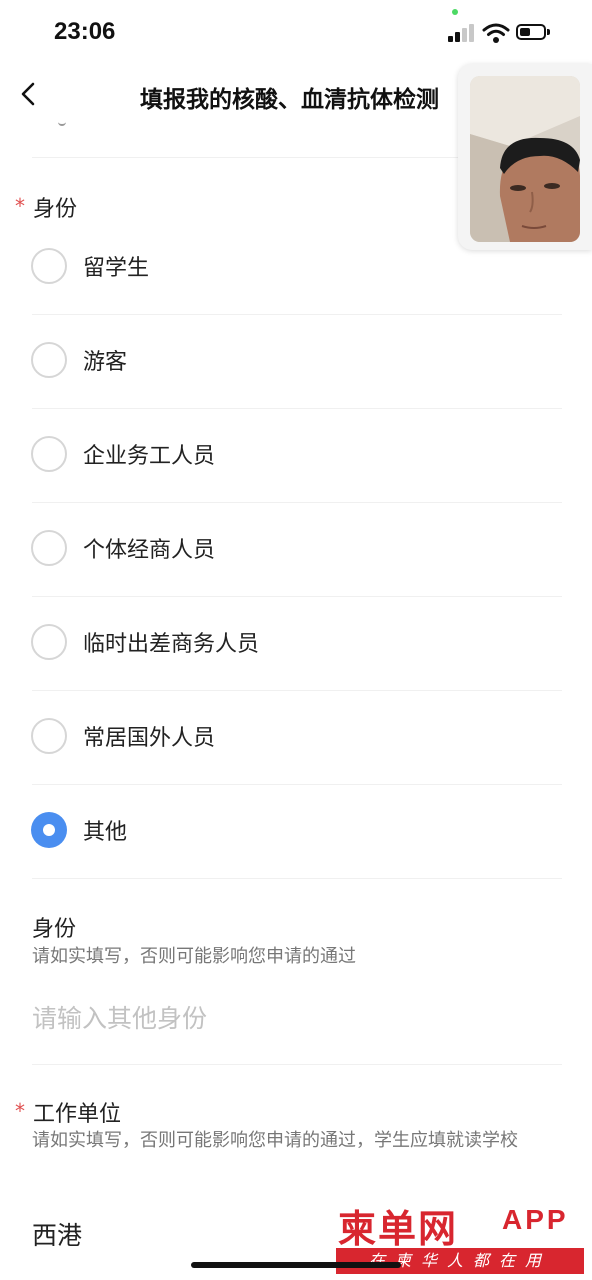 This screenshot has width=592, height=1280. Describe the element at coordinates (296, 456) in the screenshot. I see `radio-option-enterprise-worker: 企业务工人员` at that location.